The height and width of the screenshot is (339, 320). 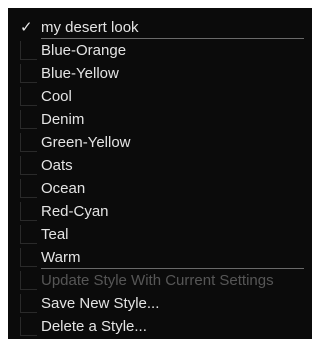 I want to click on menu-item-label: Ocean, so click(x=63, y=188).